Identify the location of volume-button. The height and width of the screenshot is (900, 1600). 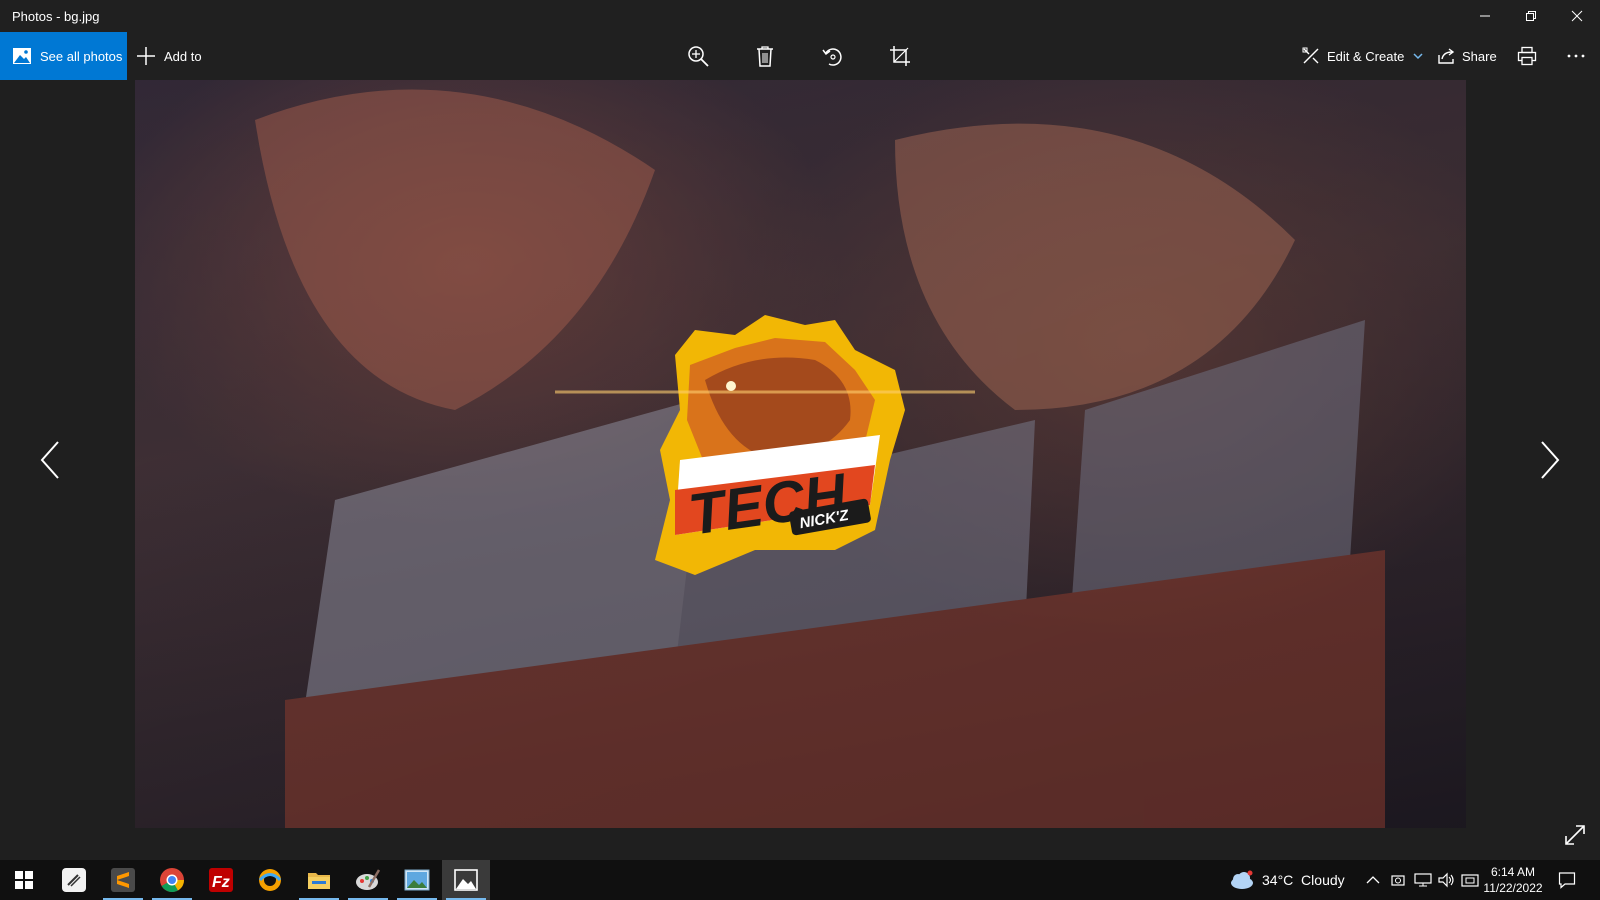
(1447, 880).